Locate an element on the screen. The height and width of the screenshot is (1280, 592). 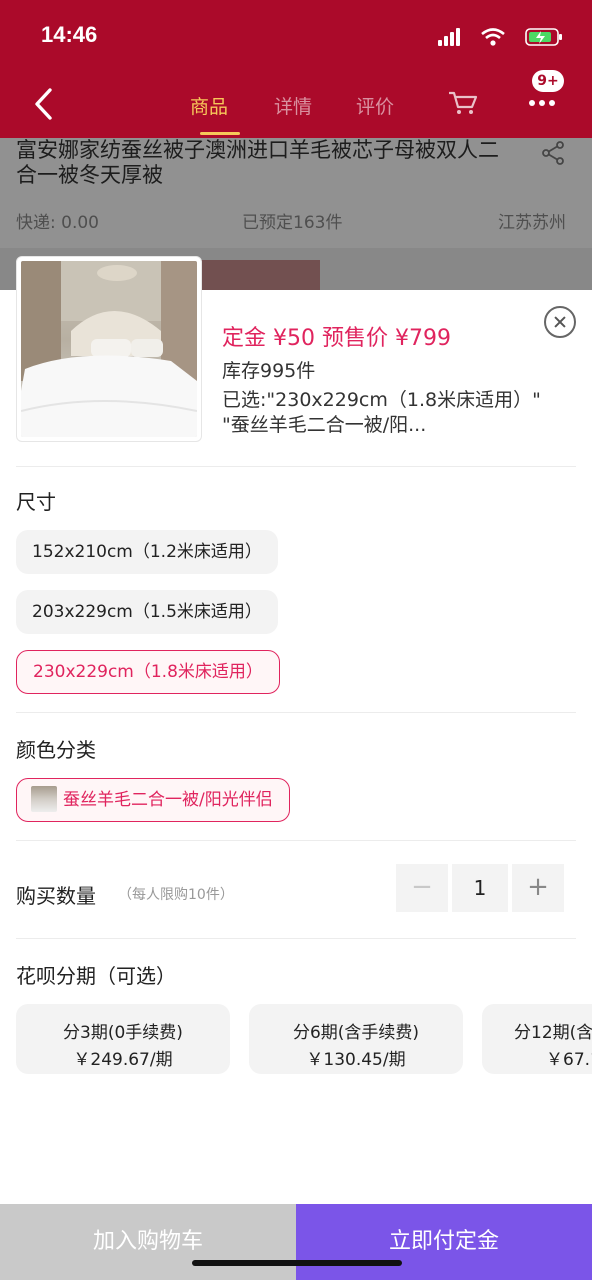
status-icons is located at coordinates (500, 37).